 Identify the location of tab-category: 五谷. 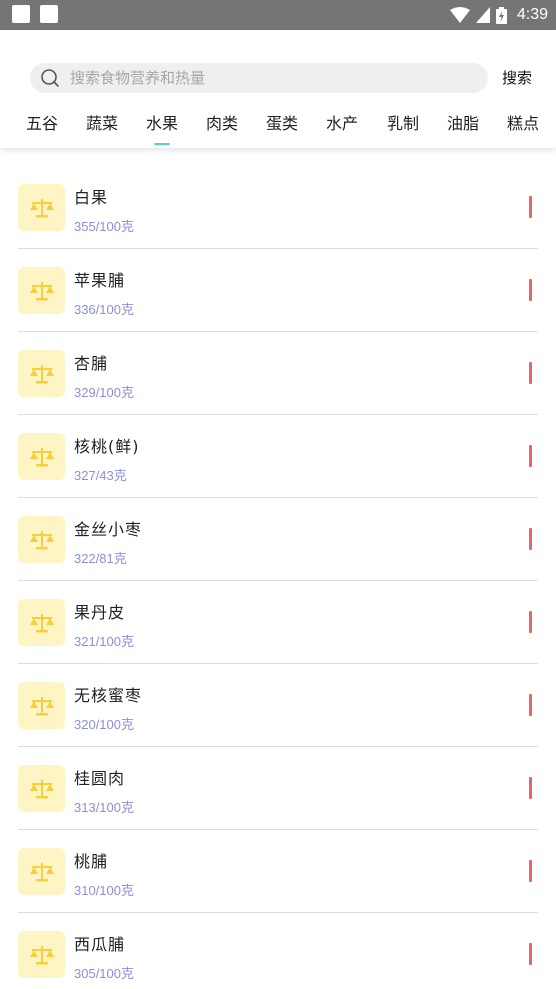
(42, 122).